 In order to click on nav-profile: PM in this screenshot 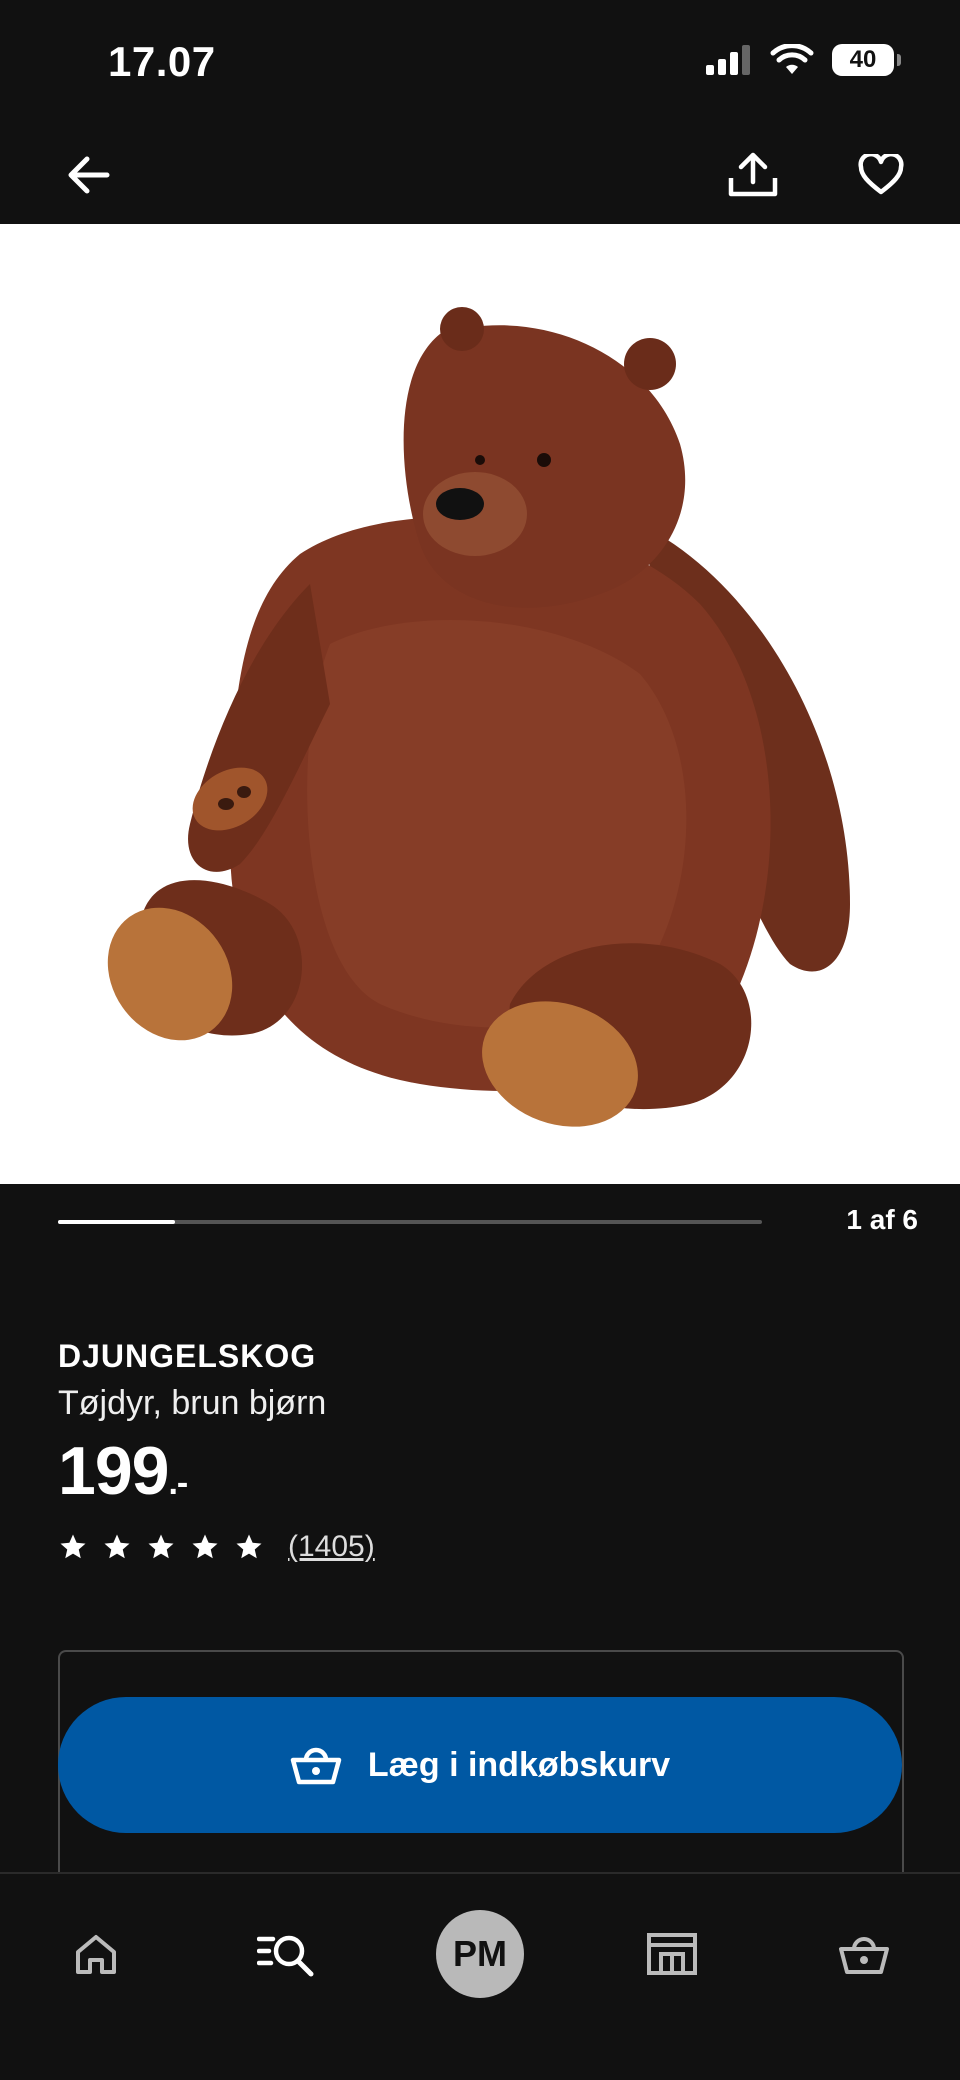, I will do `click(480, 1954)`.